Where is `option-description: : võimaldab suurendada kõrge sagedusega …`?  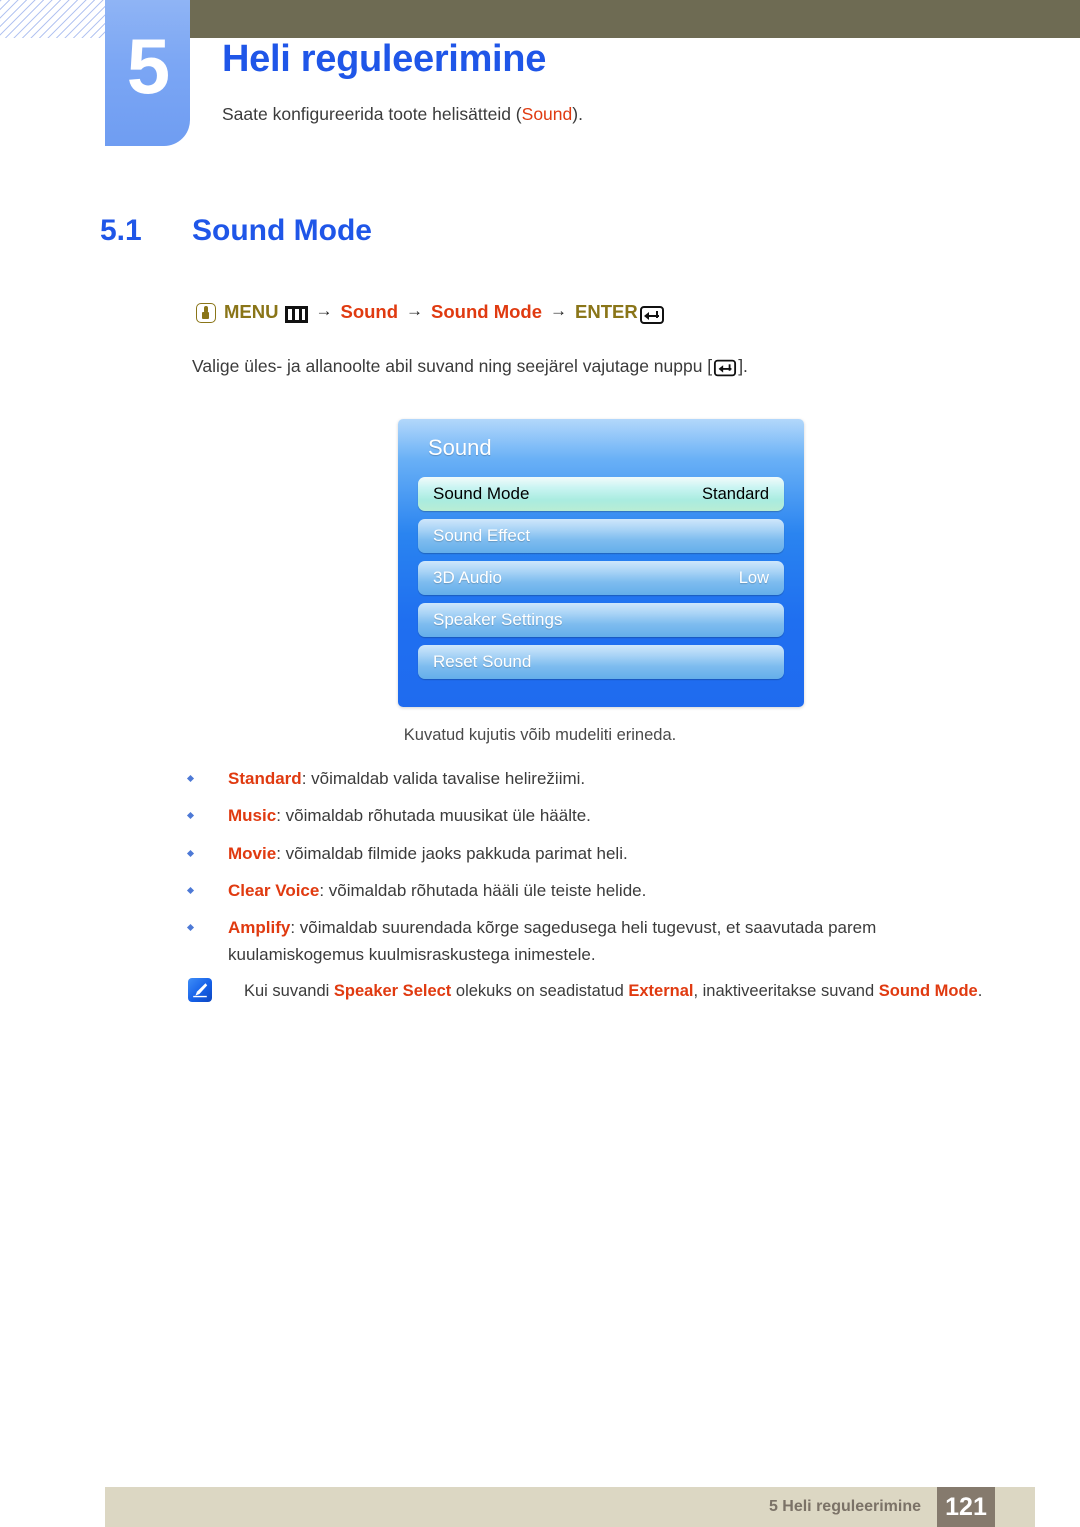
option-description: : võimaldab suurendada kõrge sagedusega … is located at coordinates (552, 941).